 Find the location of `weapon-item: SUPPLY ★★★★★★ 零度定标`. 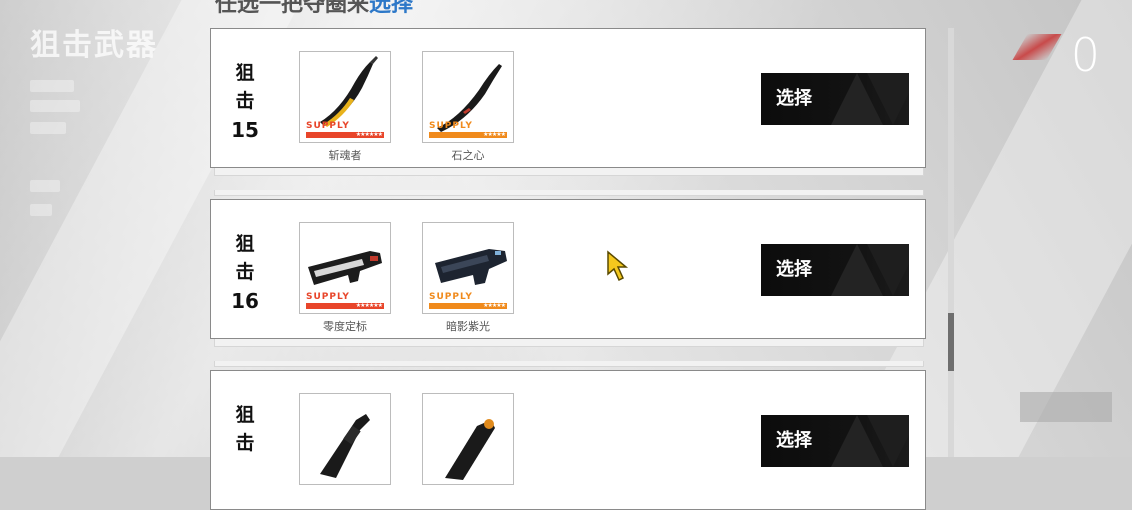

weapon-item: SUPPLY ★★★★★★ 零度定标 is located at coordinates (345, 278).